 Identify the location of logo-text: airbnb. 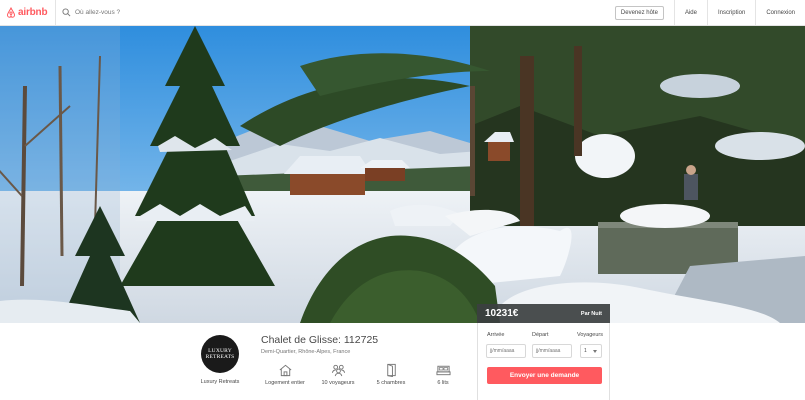
(33, 12).